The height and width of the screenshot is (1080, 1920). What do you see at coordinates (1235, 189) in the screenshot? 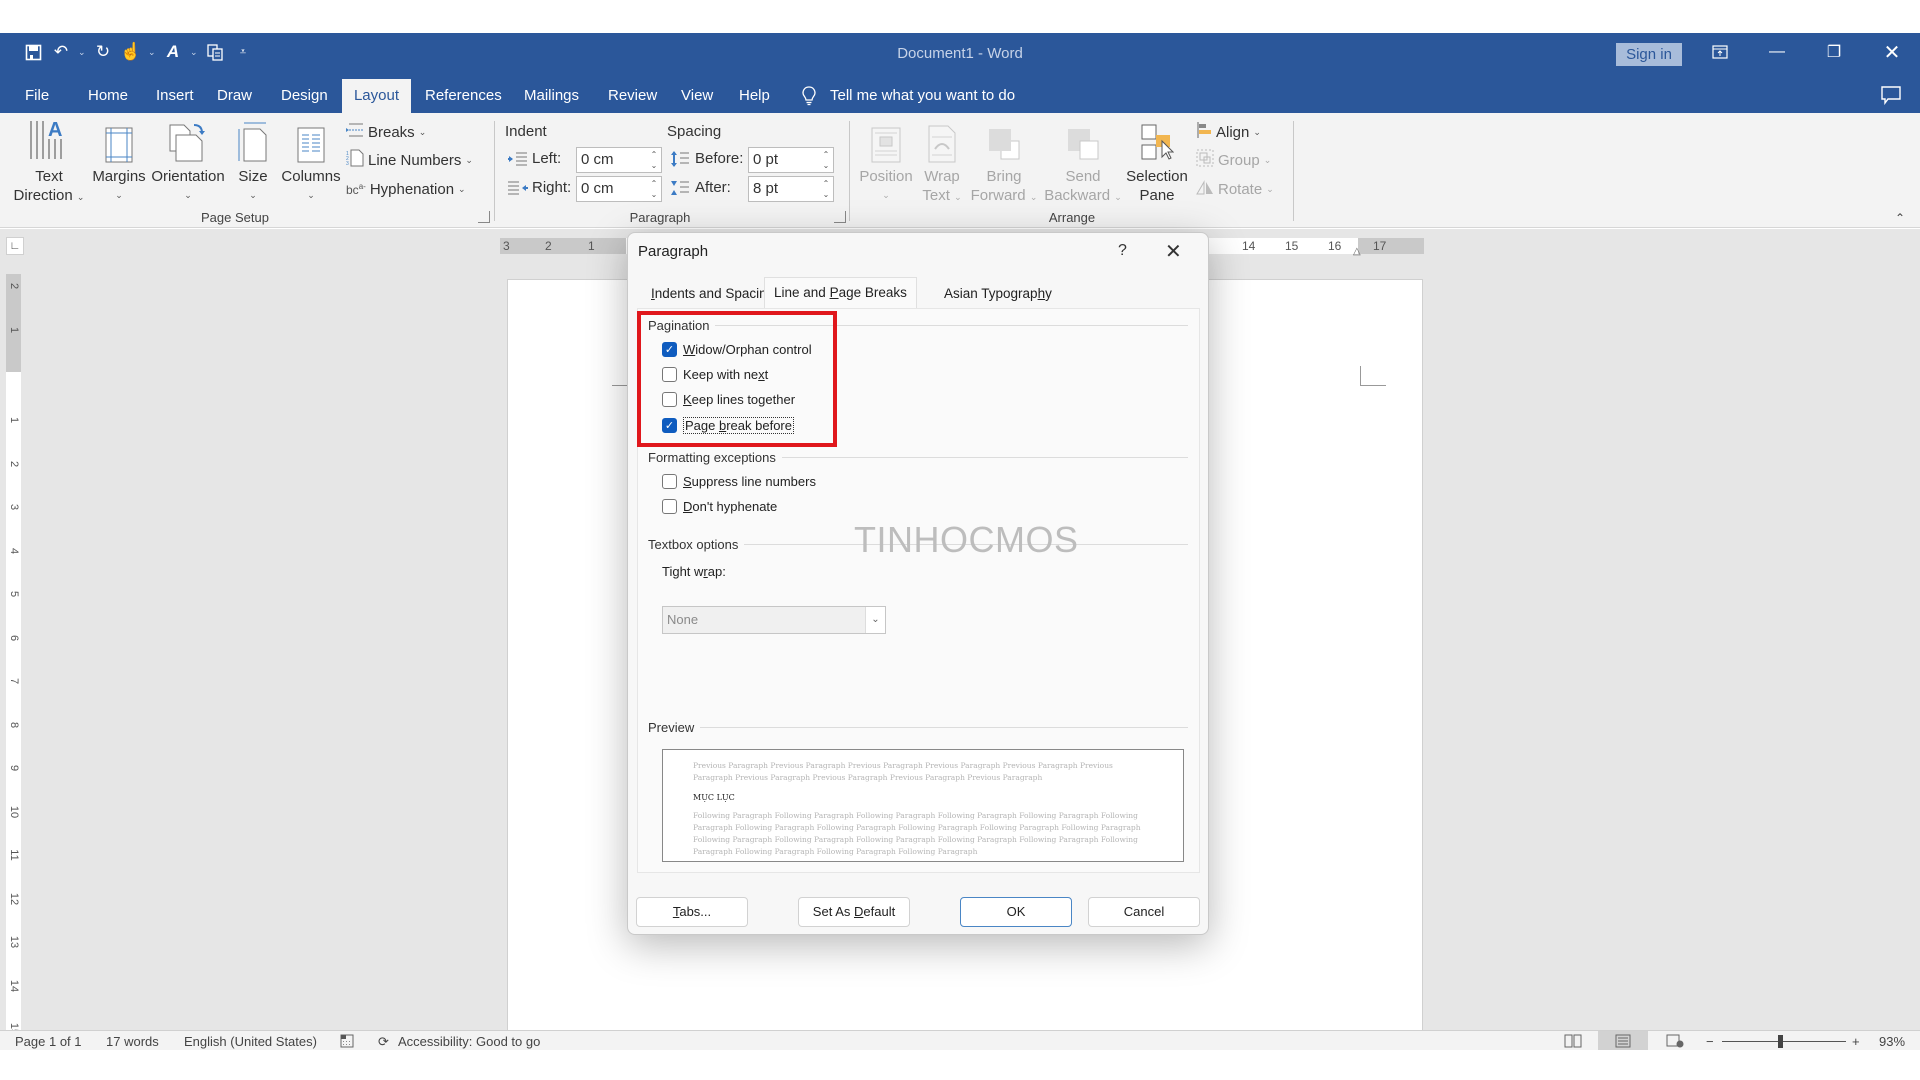
I see `rotate-button: Rotate ⌄` at bounding box center [1235, 189].